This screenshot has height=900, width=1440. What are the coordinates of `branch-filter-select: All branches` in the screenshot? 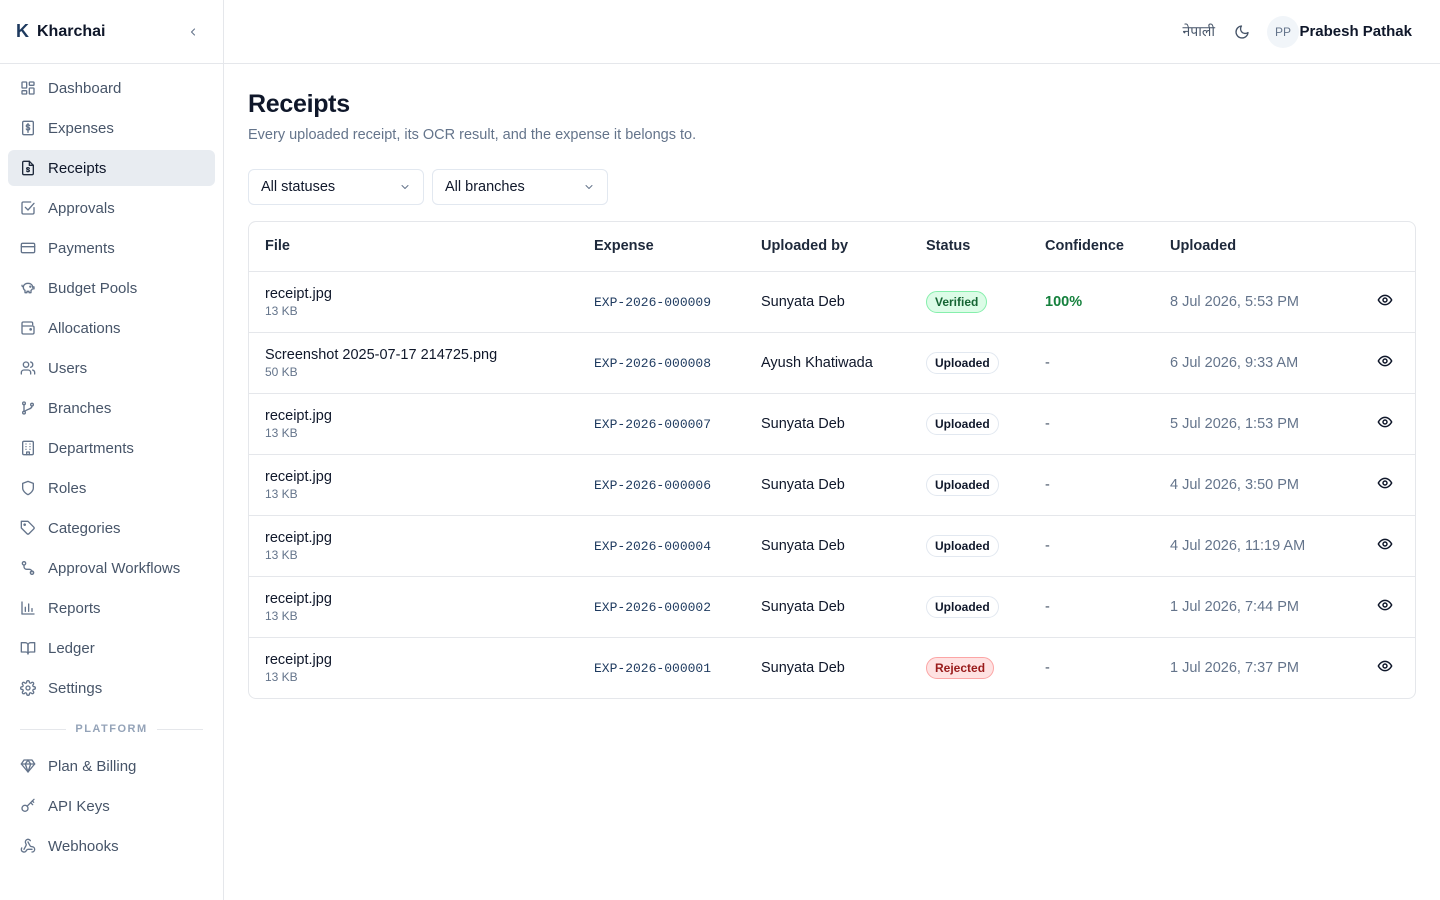 It's located at (520, 187).